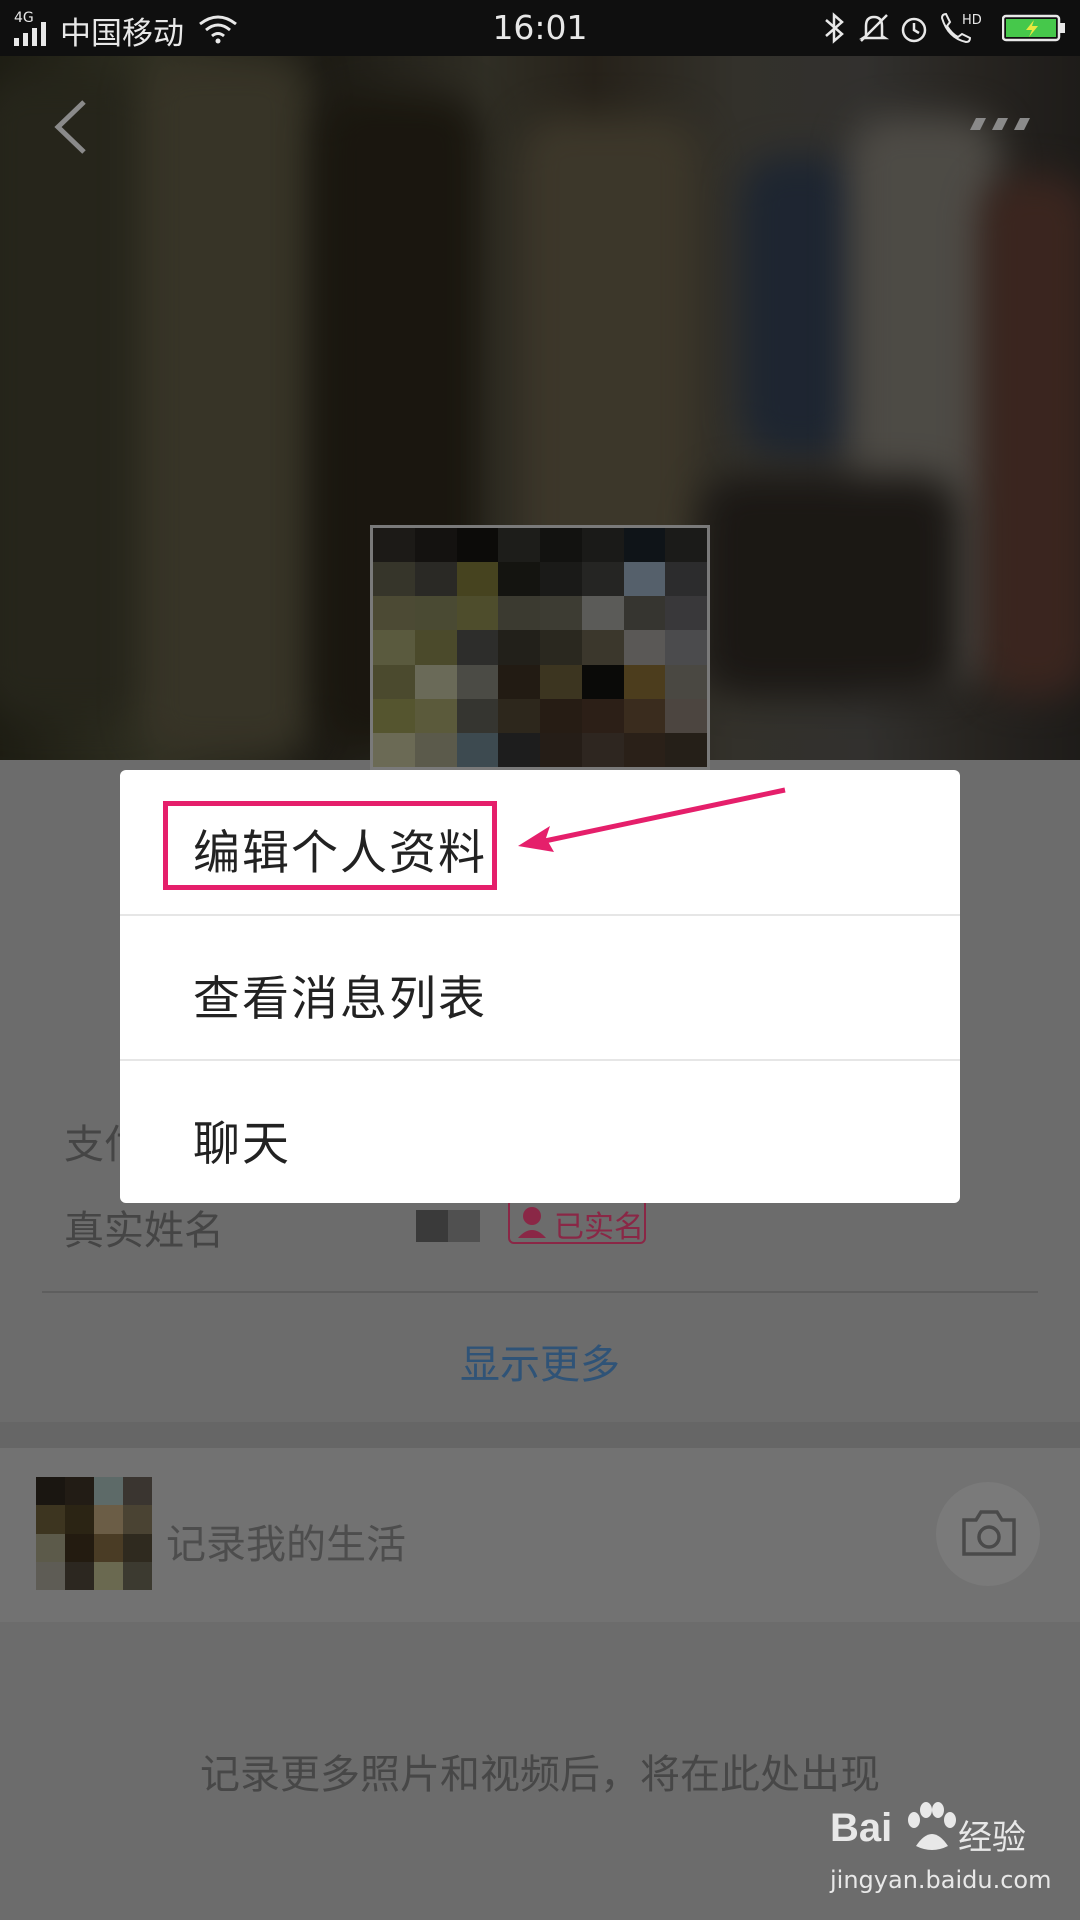 This screenshot has width=1080, height=1920. What do you see at coordinates (941, 1880) in the screenshot?
I see `watermark-url: jingyan.baidu.com` at bounding box center [941, 1880].